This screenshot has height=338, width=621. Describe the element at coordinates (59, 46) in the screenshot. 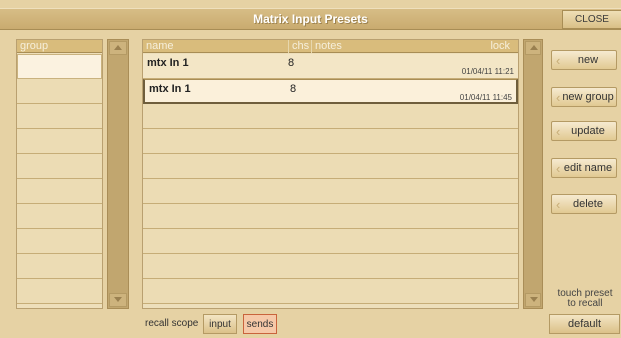

I see `group-column-header: group` at that location.